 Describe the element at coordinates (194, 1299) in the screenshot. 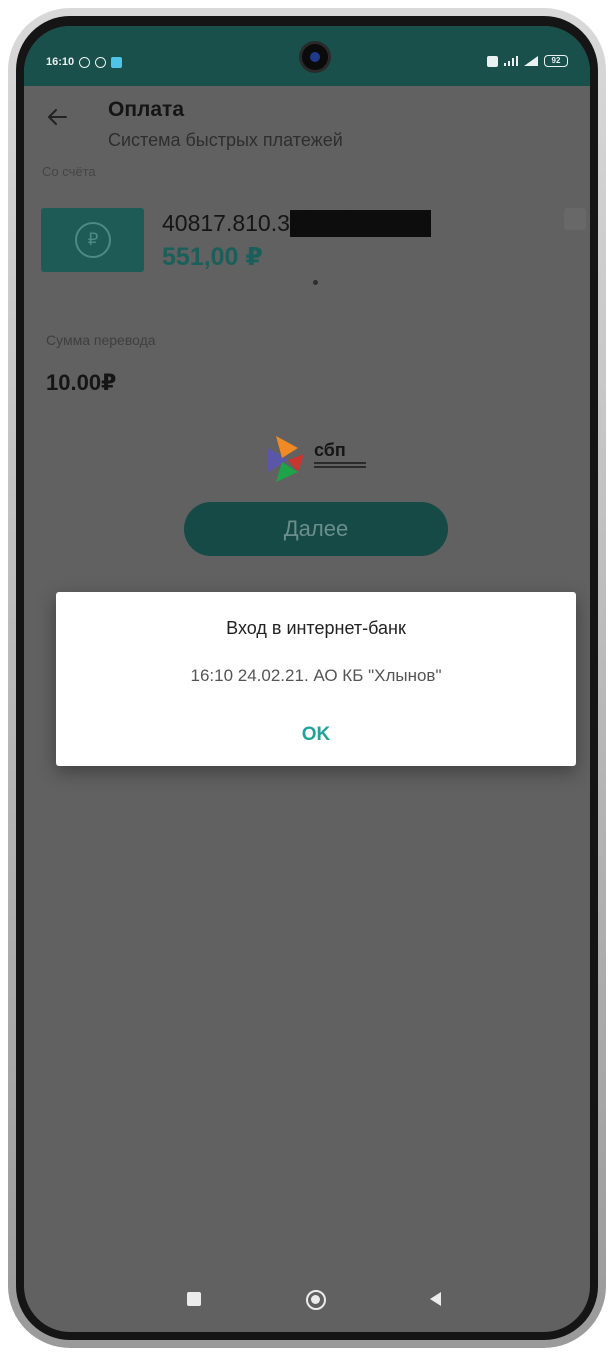

I see `recents-icon` at that location.